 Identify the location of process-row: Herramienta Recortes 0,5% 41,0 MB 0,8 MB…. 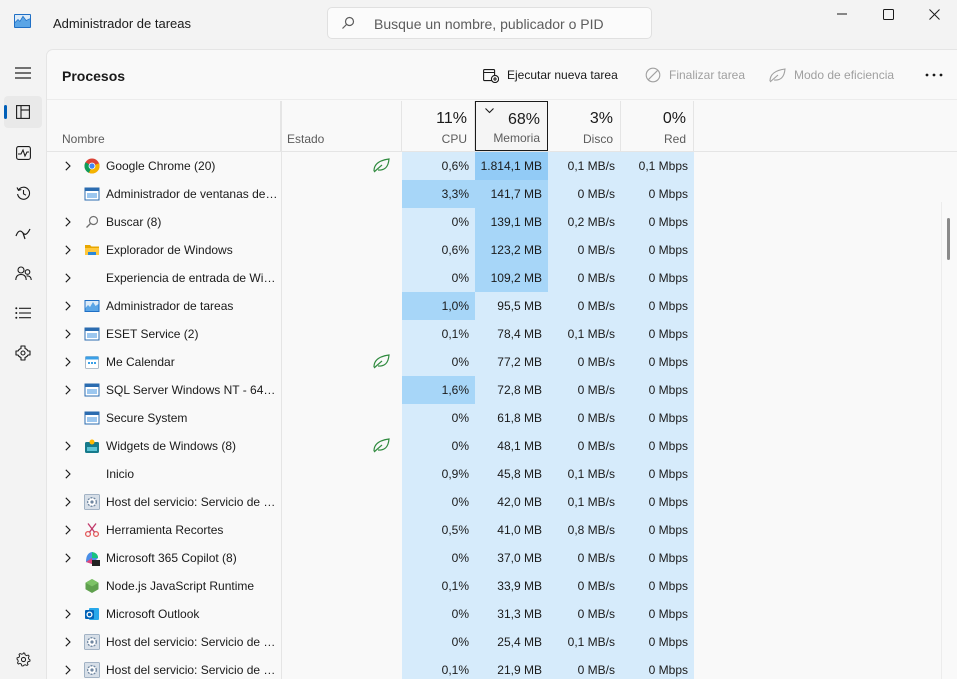
(502, 530).